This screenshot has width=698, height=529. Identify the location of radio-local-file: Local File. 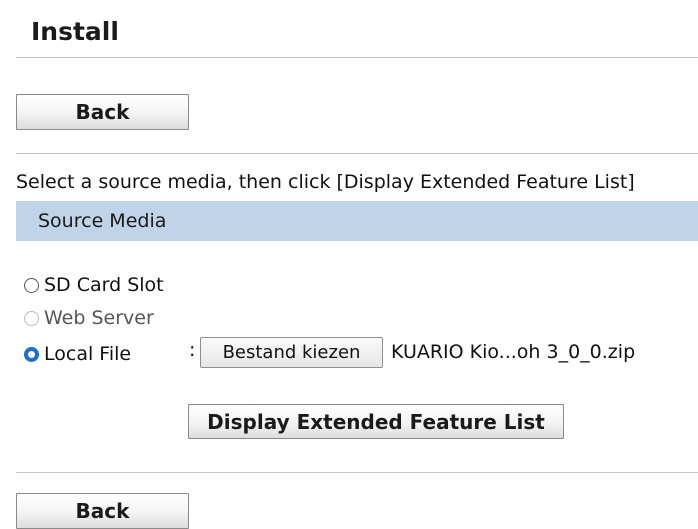
(77, 354).